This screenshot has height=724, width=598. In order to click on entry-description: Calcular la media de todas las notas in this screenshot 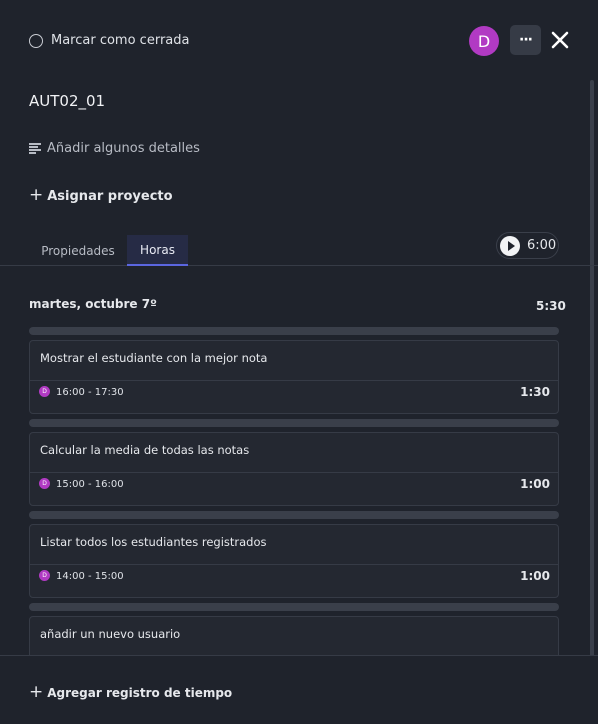, I will do `click(144, 450)`.